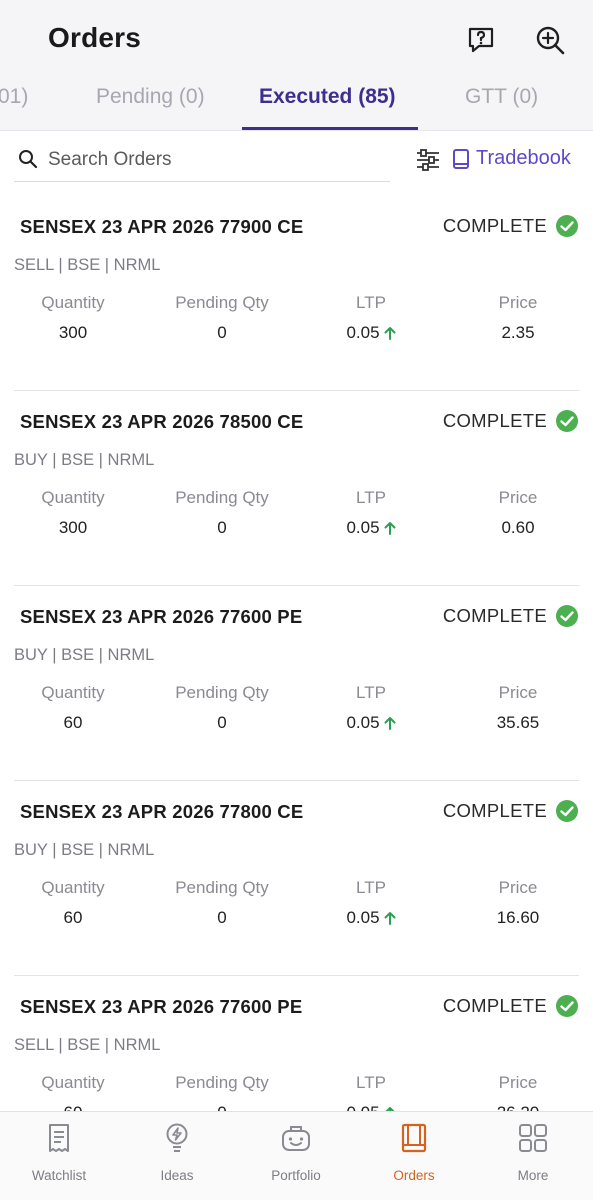 Image resolution: width=593 pixels, height=1200 pixels. What do you see at coordinates (296, 37) in the screenshot?
I see `top-header: Orders` at bounding box center [296, 37].